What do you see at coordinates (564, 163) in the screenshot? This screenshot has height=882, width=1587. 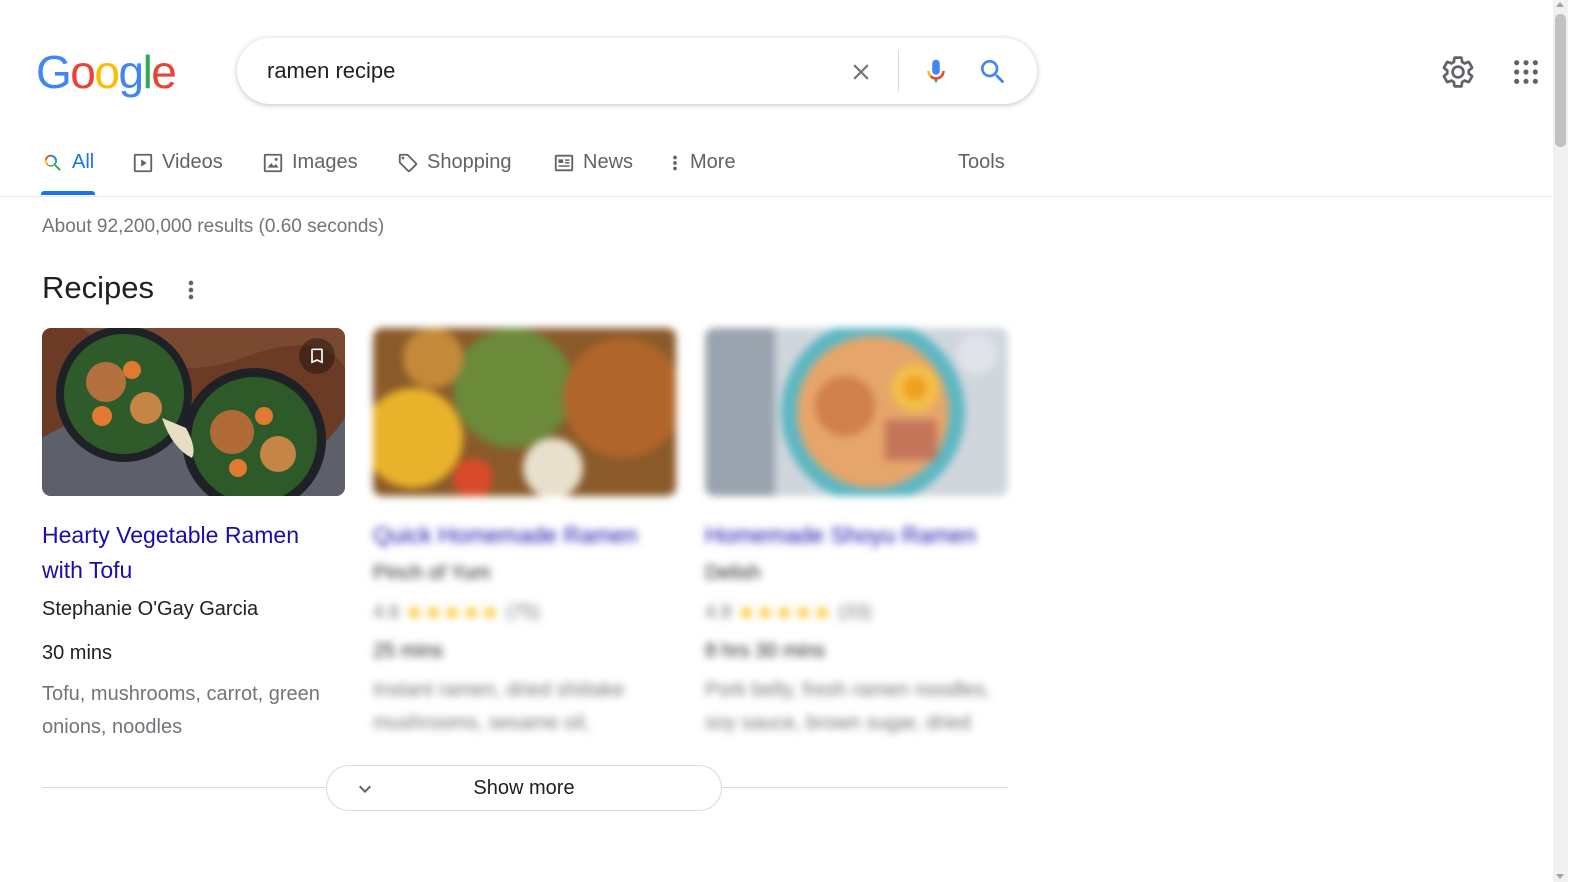 I see `news-icon` at bounding box center [564, 163].